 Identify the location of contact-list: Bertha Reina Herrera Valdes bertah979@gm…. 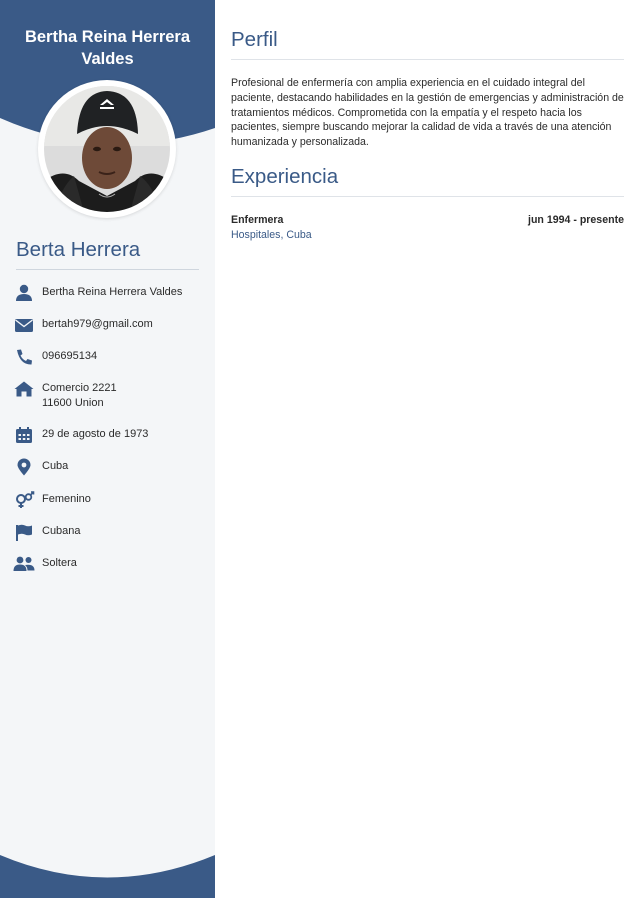
(110, 435).